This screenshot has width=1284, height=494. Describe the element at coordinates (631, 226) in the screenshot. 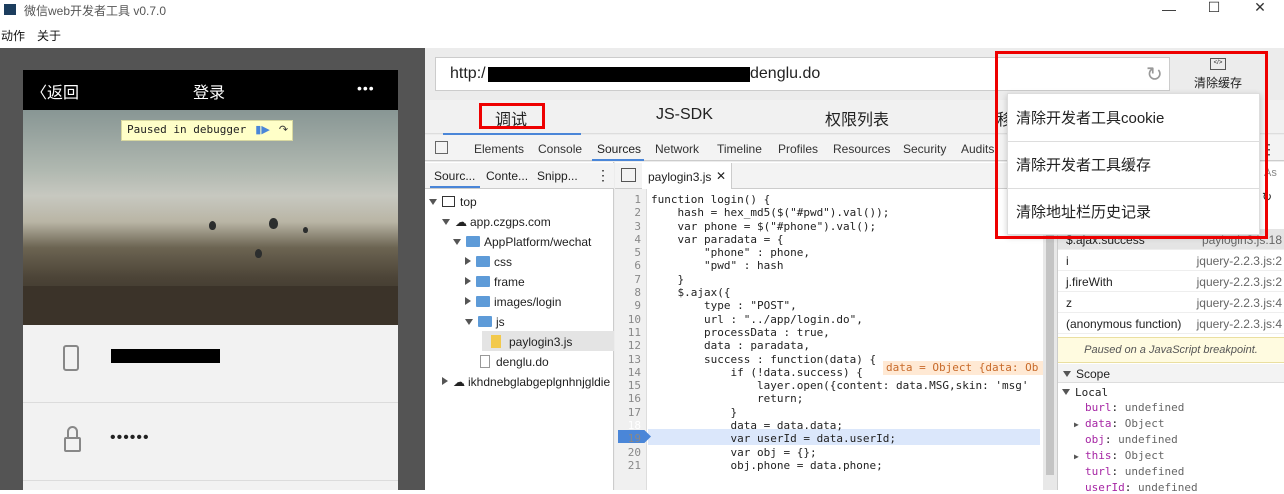

I see `line-number: 3` at that location.